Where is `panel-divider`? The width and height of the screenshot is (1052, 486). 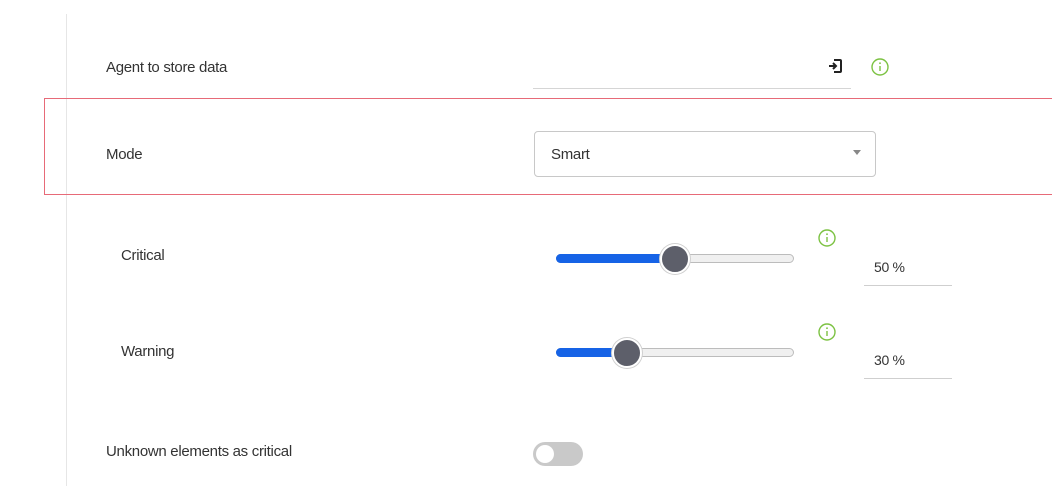 panel-divider is located at coordinates (66, 250).